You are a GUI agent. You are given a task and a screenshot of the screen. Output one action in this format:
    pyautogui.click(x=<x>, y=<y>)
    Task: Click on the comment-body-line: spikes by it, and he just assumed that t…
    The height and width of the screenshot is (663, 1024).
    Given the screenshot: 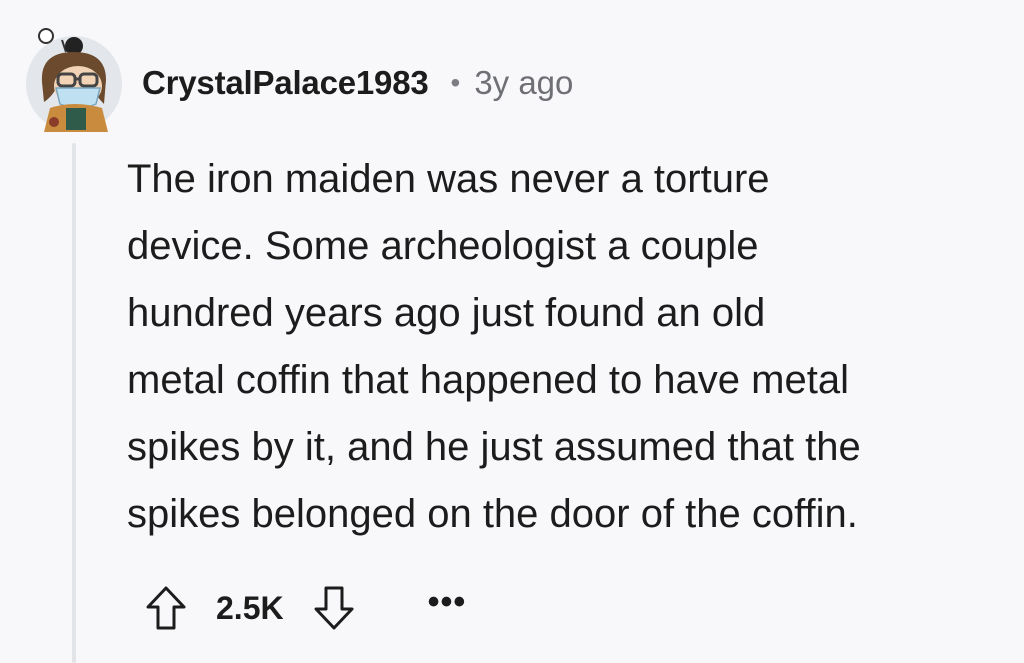 What is the action you would take?
    pyautogui.click(x=494, y=447)
    